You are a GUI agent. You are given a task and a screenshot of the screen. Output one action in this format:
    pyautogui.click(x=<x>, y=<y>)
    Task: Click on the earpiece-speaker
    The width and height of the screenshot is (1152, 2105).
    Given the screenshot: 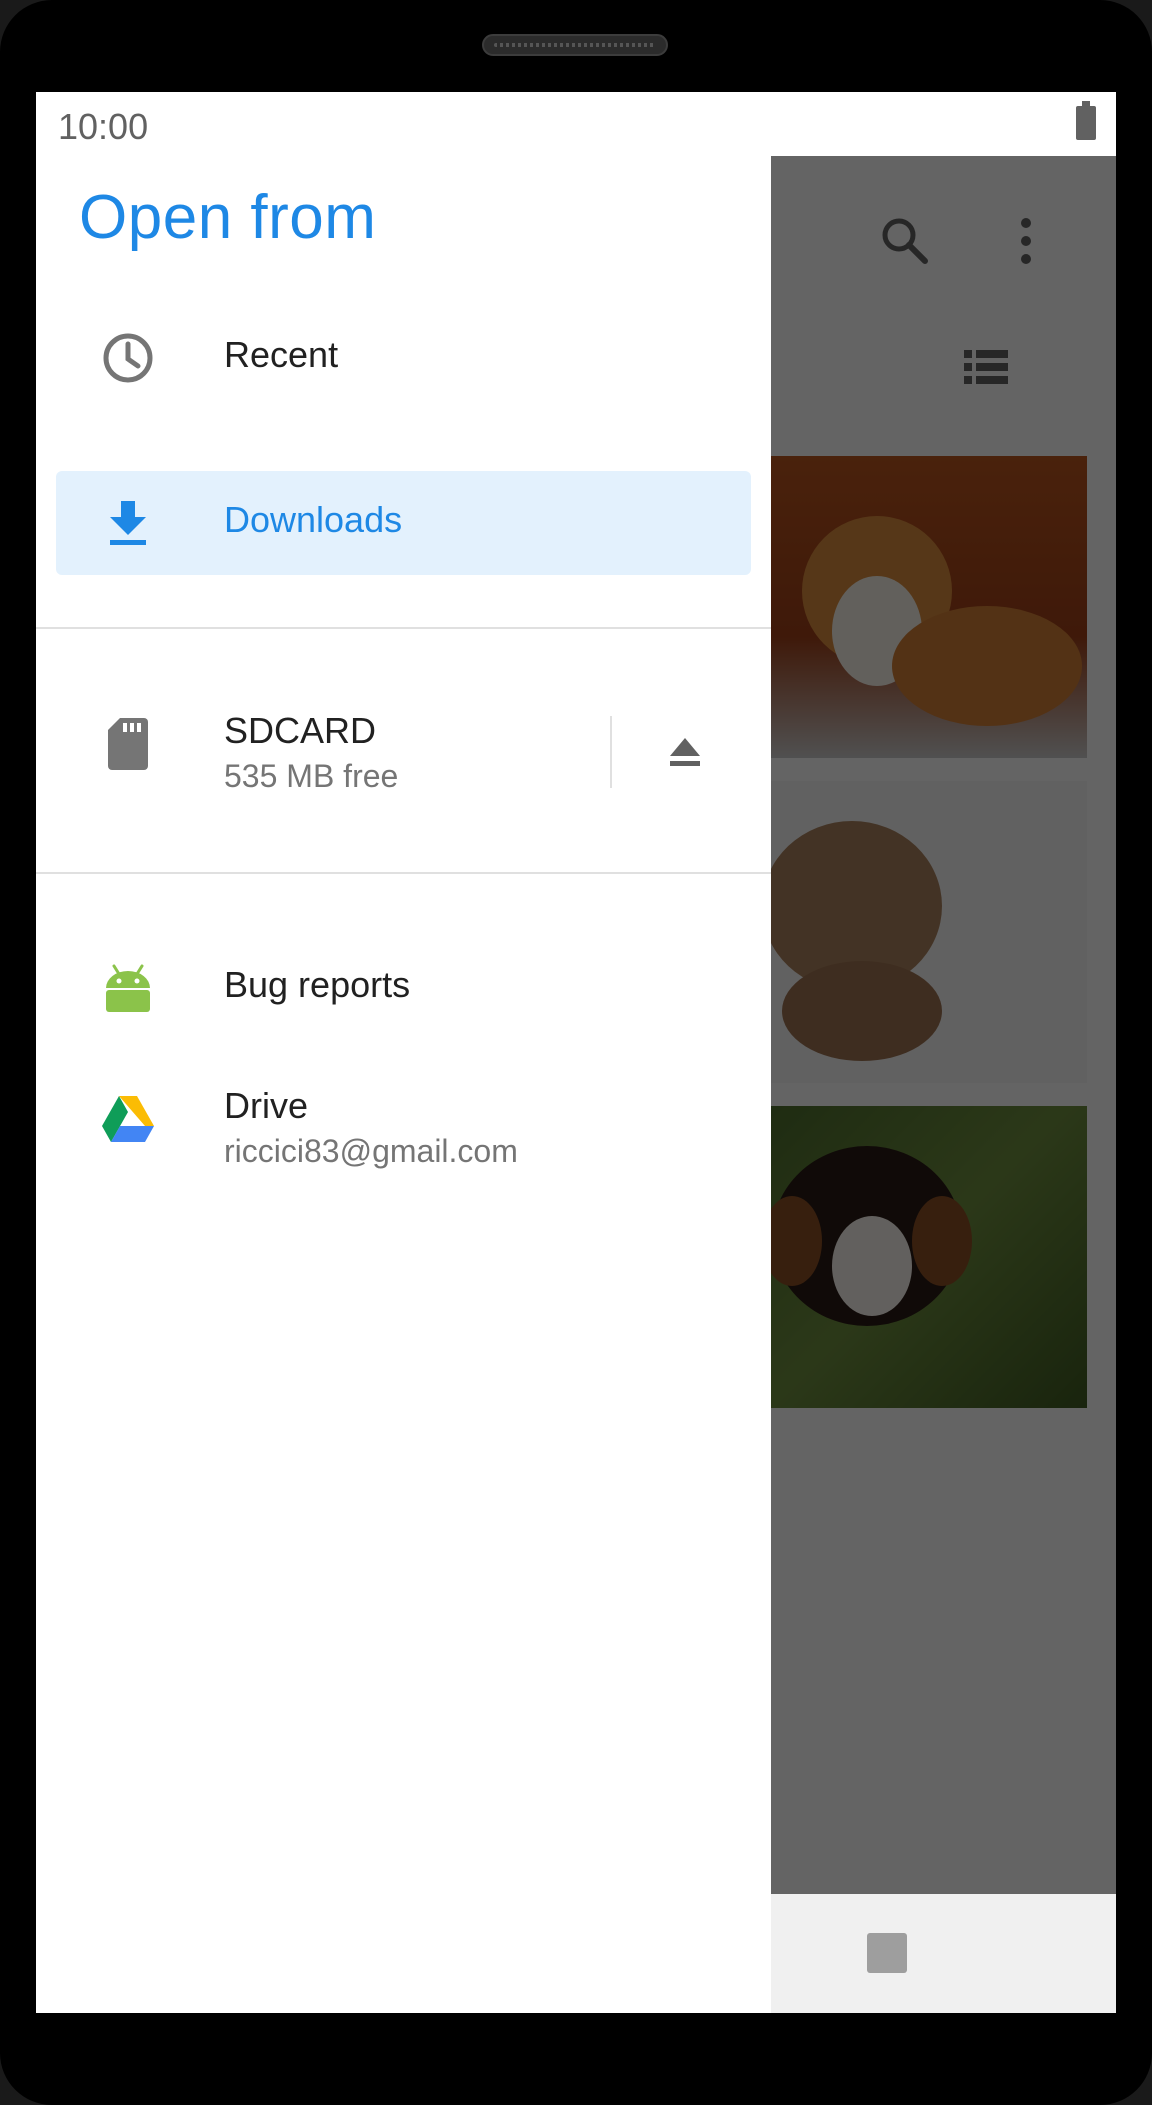 What is the action you would take?
    pyautogui.click(x=575, y=45)
    